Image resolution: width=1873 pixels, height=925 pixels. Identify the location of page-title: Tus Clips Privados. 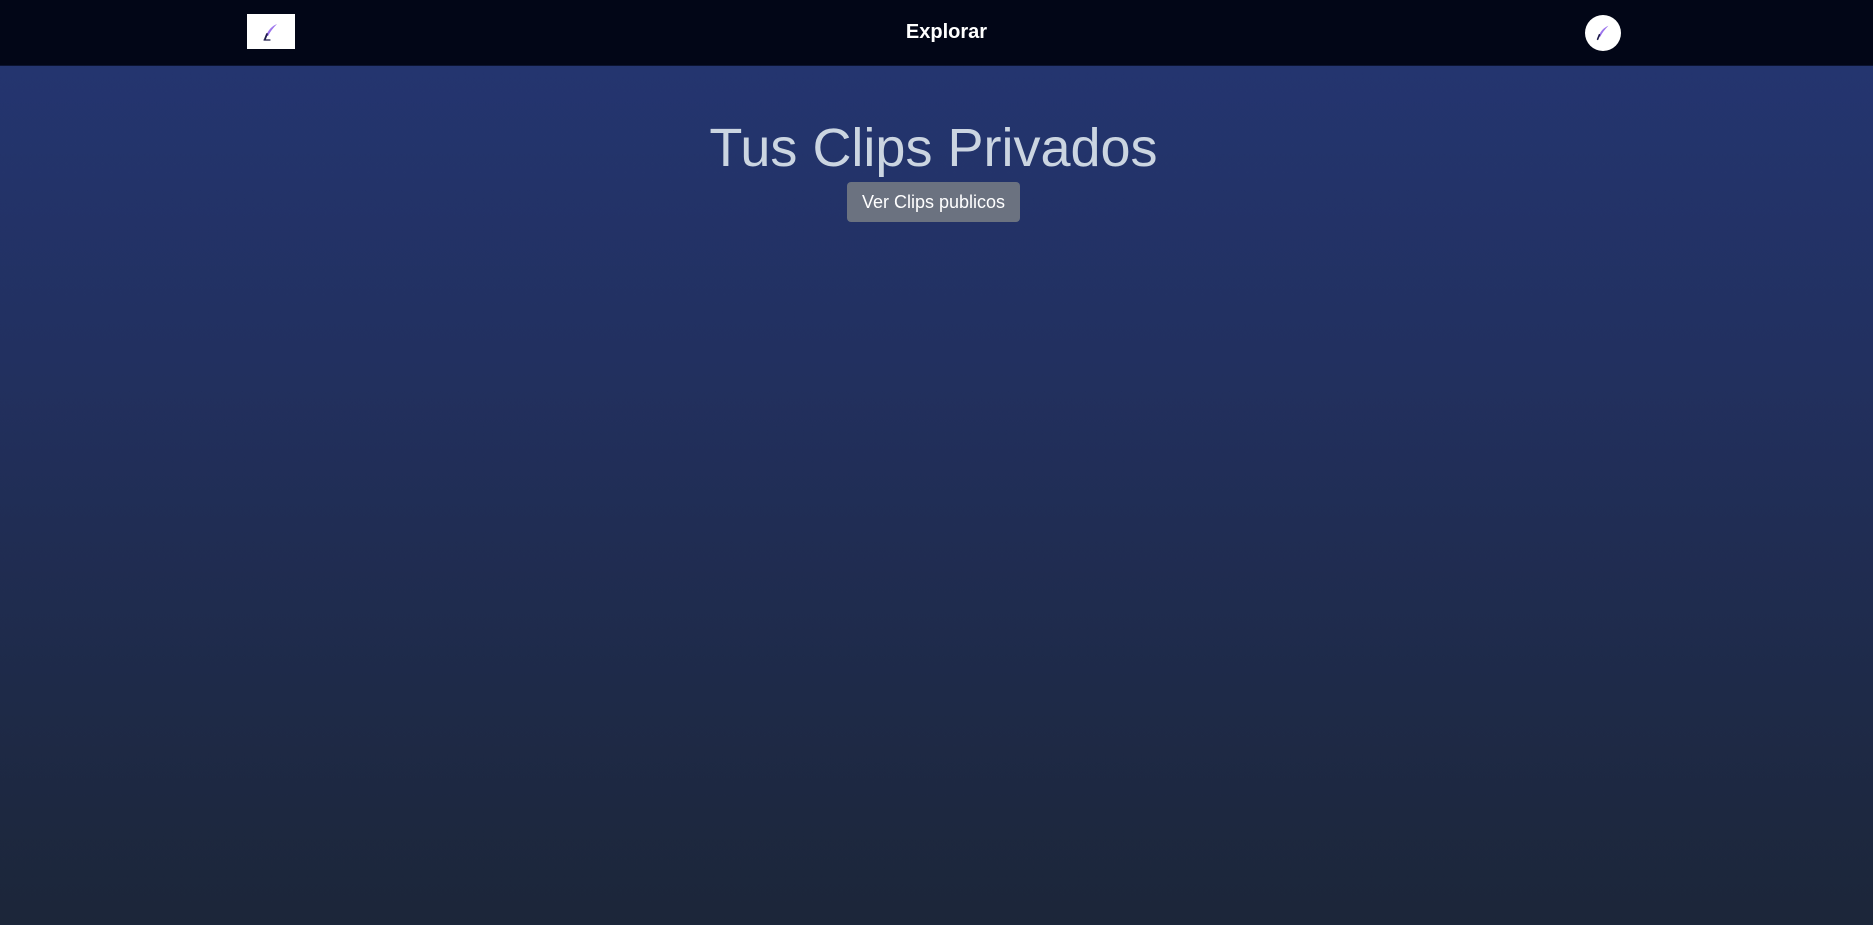
(933, 148).